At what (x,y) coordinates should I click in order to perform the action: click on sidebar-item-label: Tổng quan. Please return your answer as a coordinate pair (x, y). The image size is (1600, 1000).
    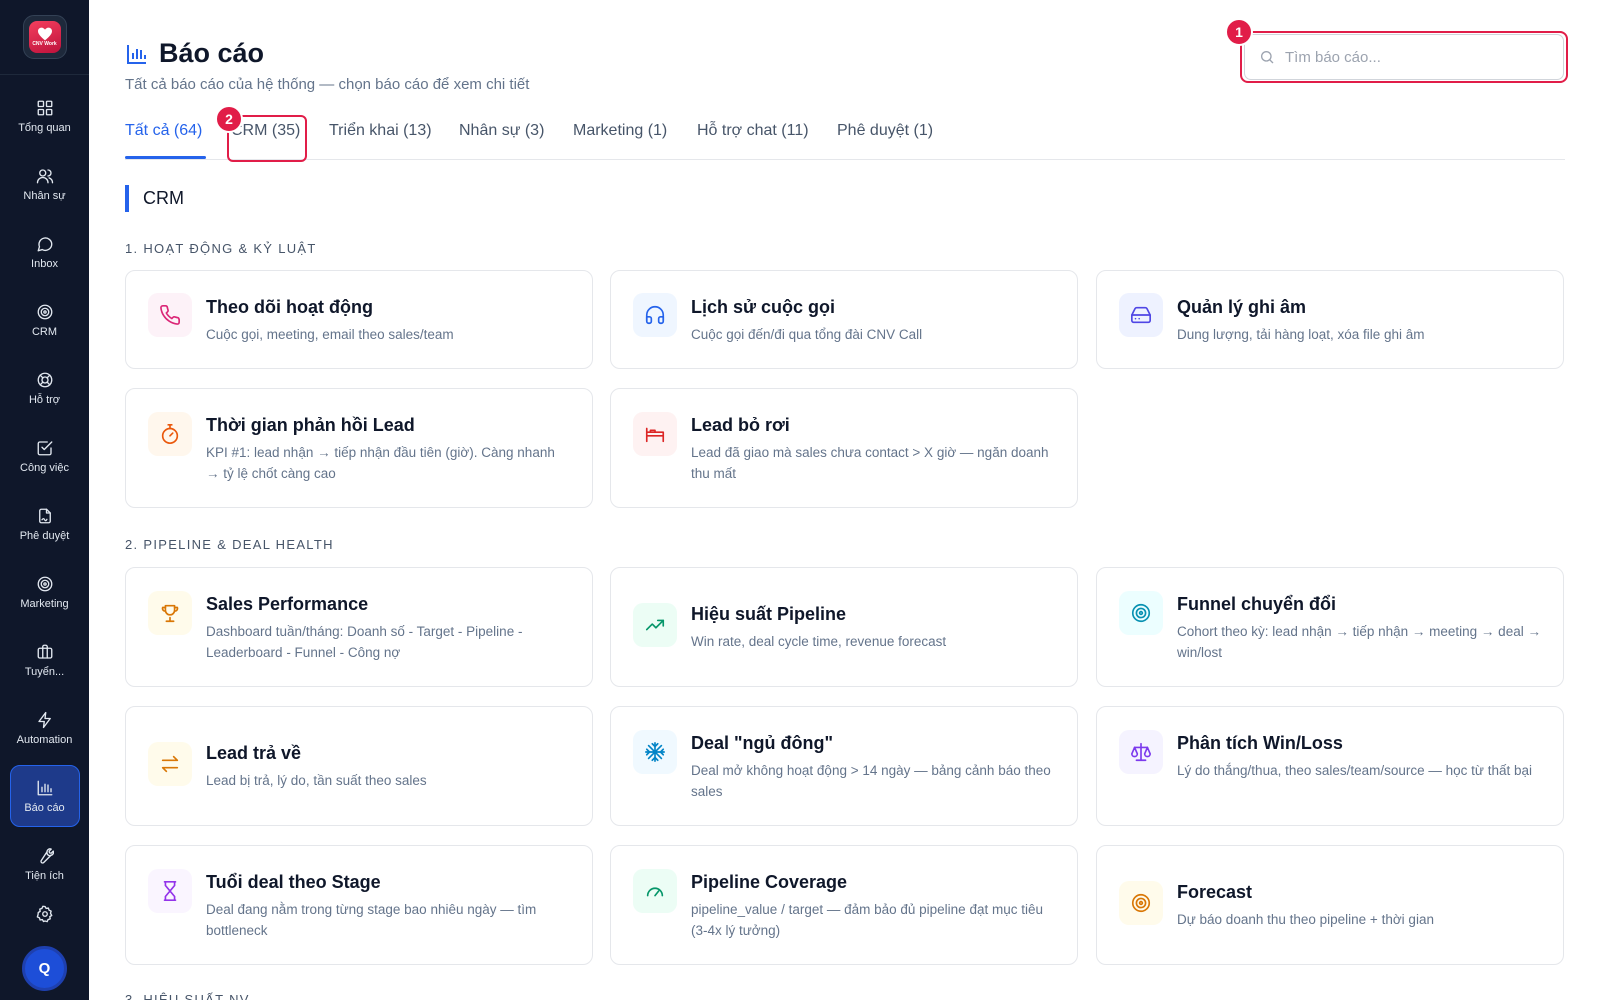
    Looking at the image, I should click on (44, 127).